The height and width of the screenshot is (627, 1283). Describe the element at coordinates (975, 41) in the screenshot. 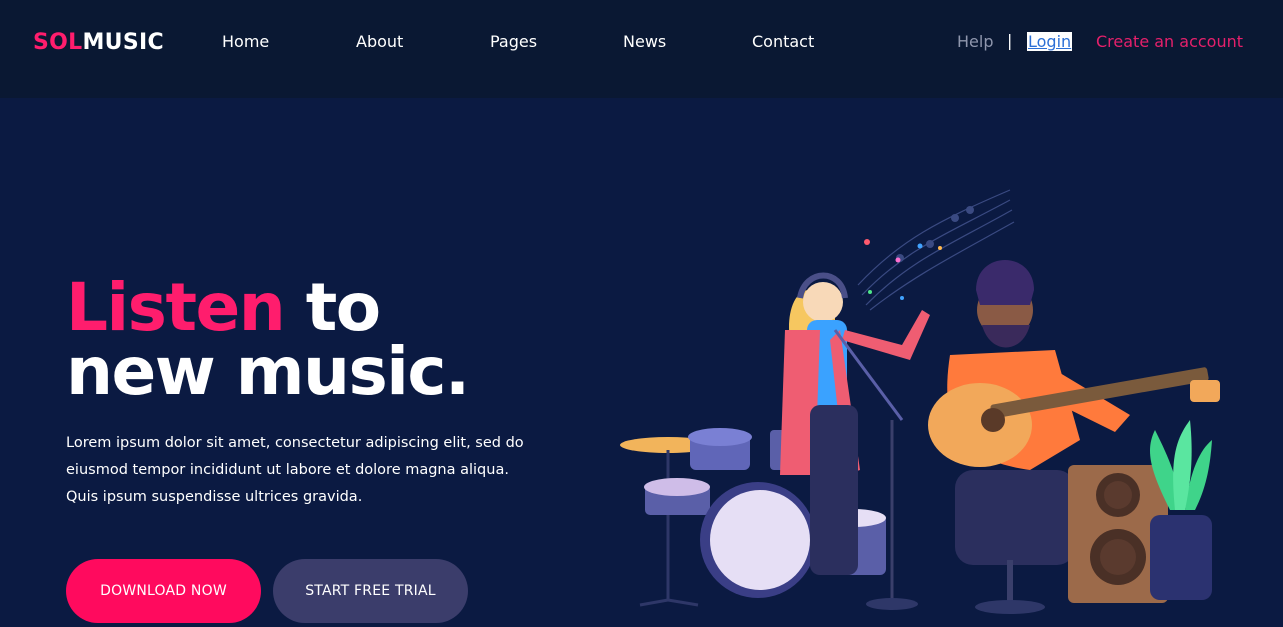

I see `help-link: Help` at that location.